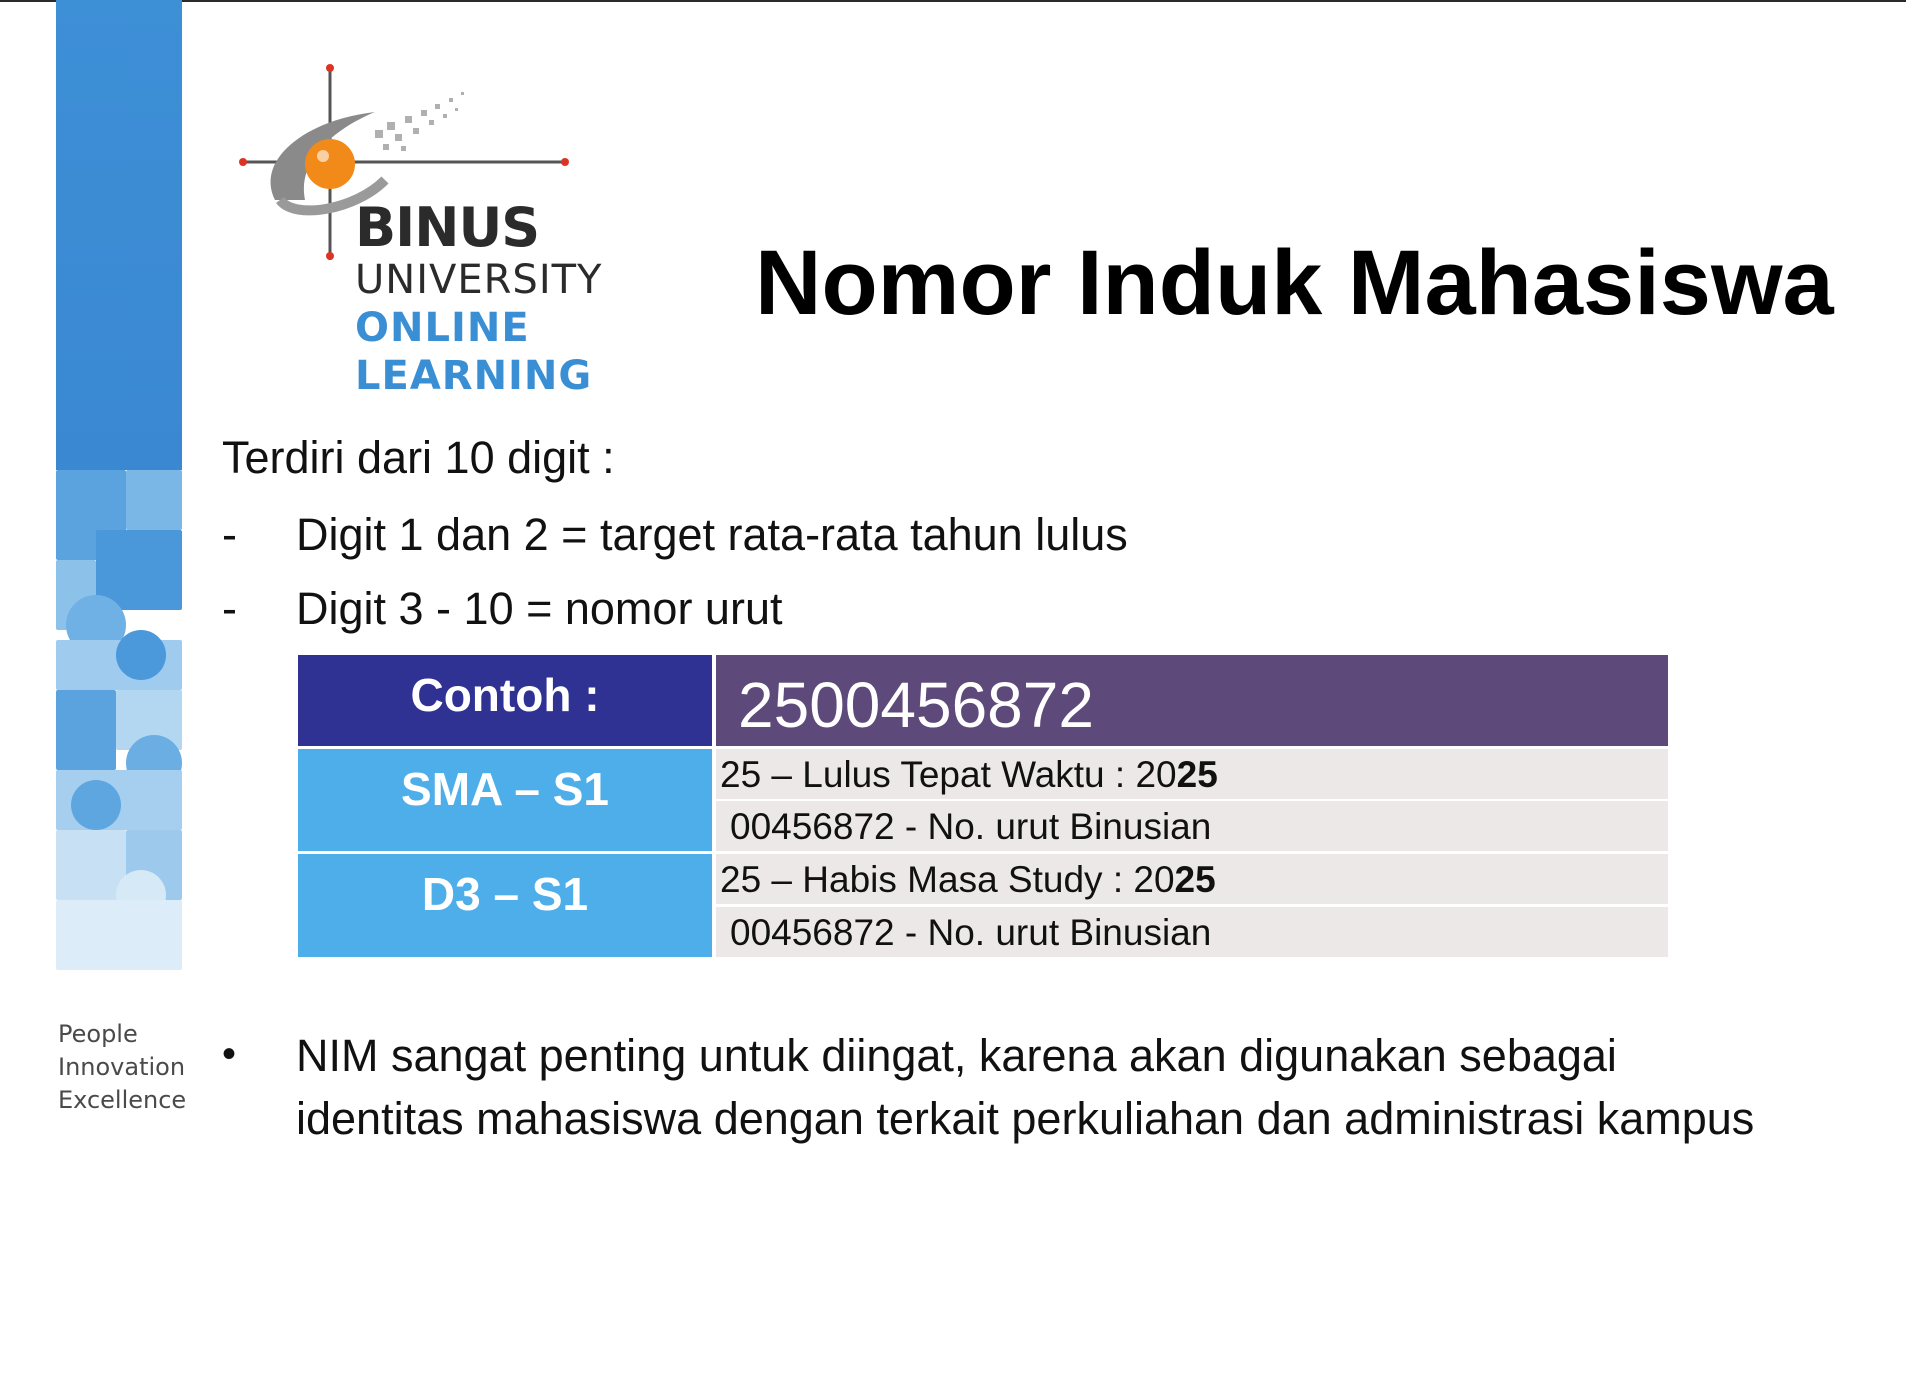 This screenshot has width=1906, height=1380. Describe the element at coordinates (447, 227) in the screenshot. I see `logo-text-binus: BINUS` at that location.